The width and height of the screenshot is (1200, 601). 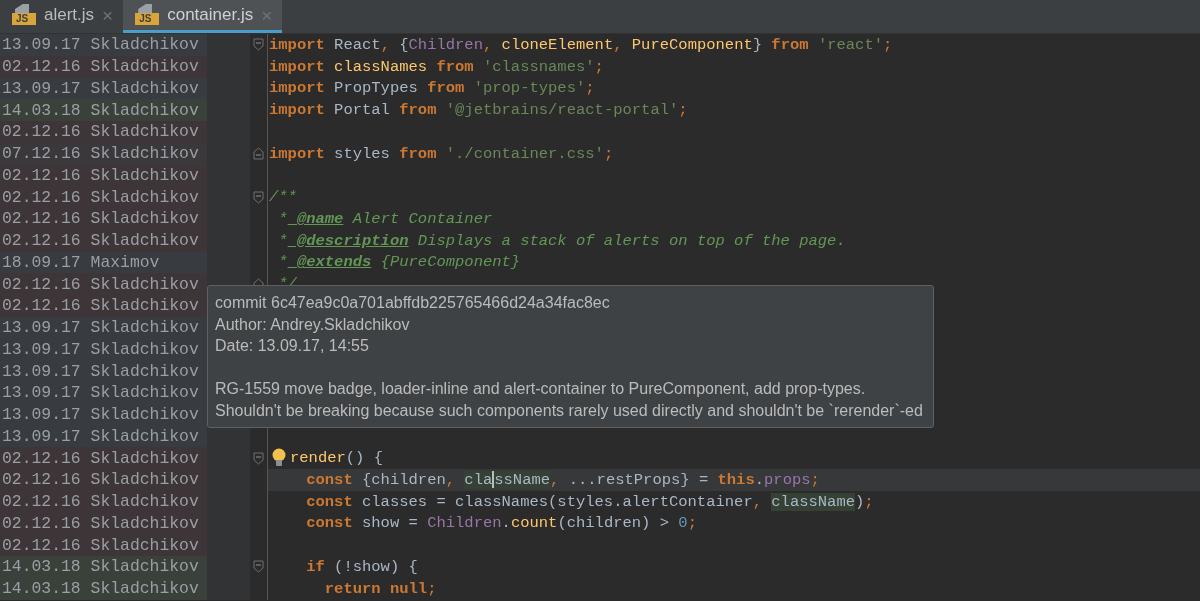 I want to click on tab-label: alert.js, so click(x=69, y=15).